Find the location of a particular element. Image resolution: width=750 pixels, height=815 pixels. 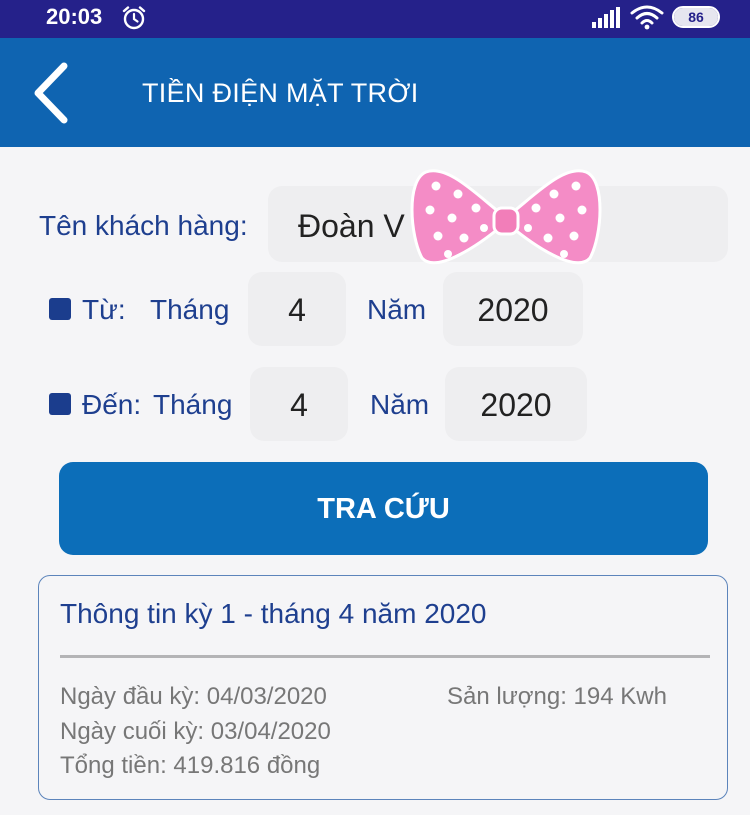

end-date-text: Ngày cuối kỳ: 03/04/2020 is located at coordinates (195, 731).